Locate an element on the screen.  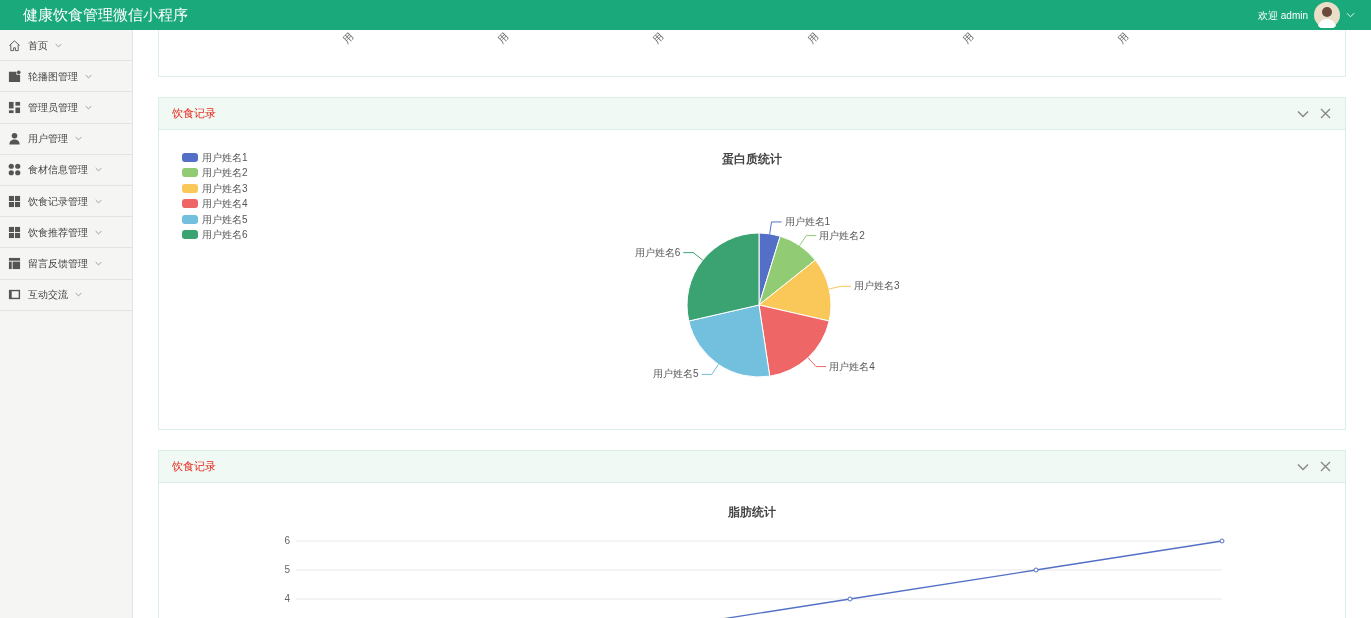
sidebar-item: 食材信息管理 is located at coordinates (66, 170).